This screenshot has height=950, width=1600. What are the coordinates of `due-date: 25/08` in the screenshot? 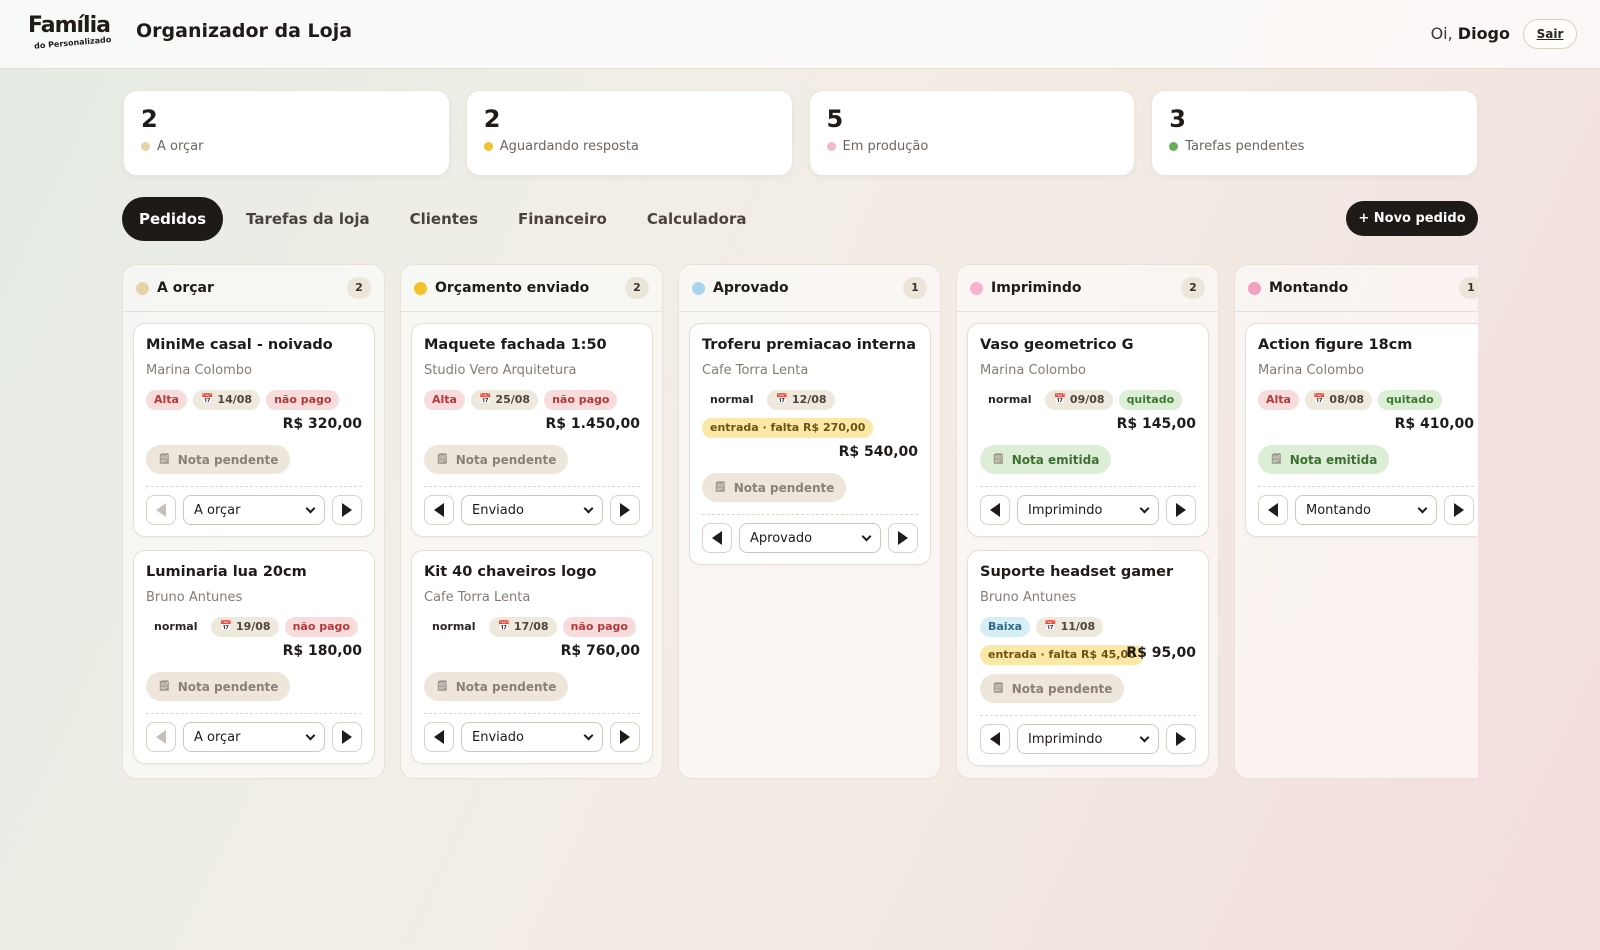 It's located at (513, 399).